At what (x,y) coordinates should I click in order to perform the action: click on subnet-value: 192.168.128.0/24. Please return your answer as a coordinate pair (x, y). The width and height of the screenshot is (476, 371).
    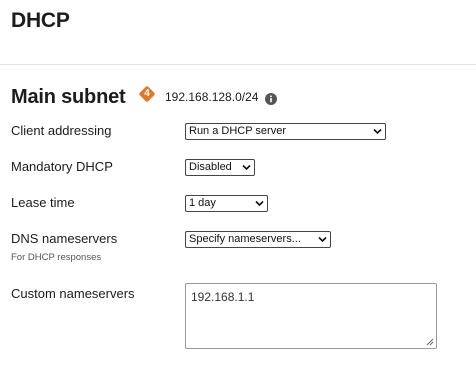
    Looking at the image, I should click on (212, 97).